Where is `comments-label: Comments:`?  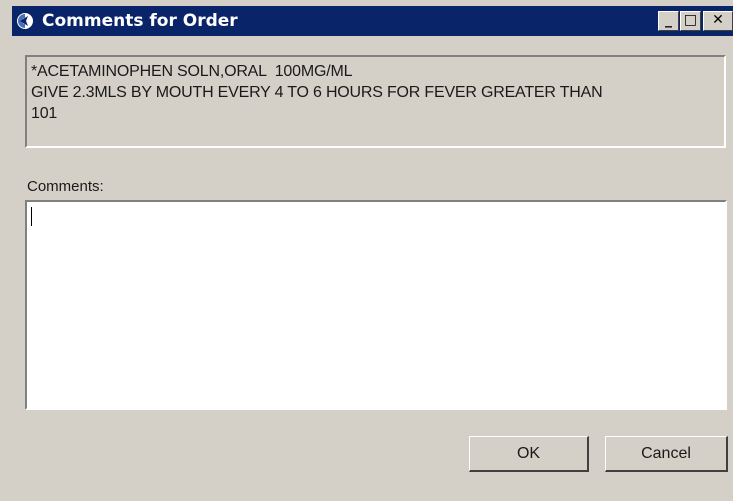
comments-label: Comments: is located at coordinates (65, 186).